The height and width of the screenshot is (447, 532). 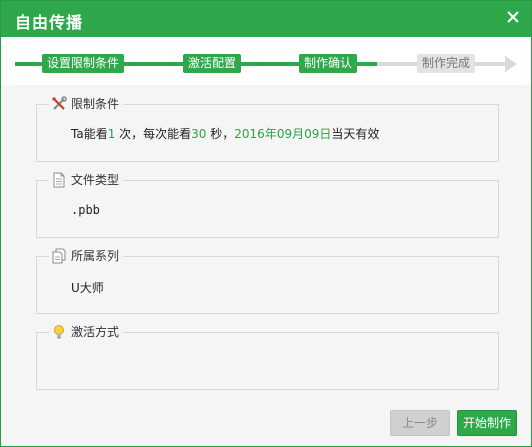 I want to click on restrictions-suffix: 当天有效, so click(x=355, y=134).